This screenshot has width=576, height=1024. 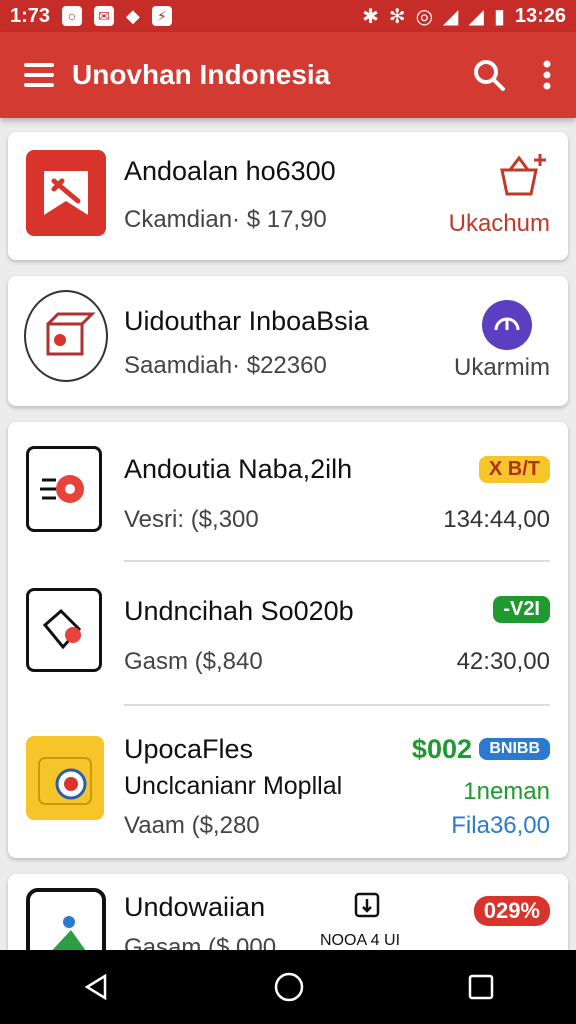 What do you see at coordinates (424, 16) in the screenshot?
I see `alarm-icon: ◎` at bounding box center [424, 16].